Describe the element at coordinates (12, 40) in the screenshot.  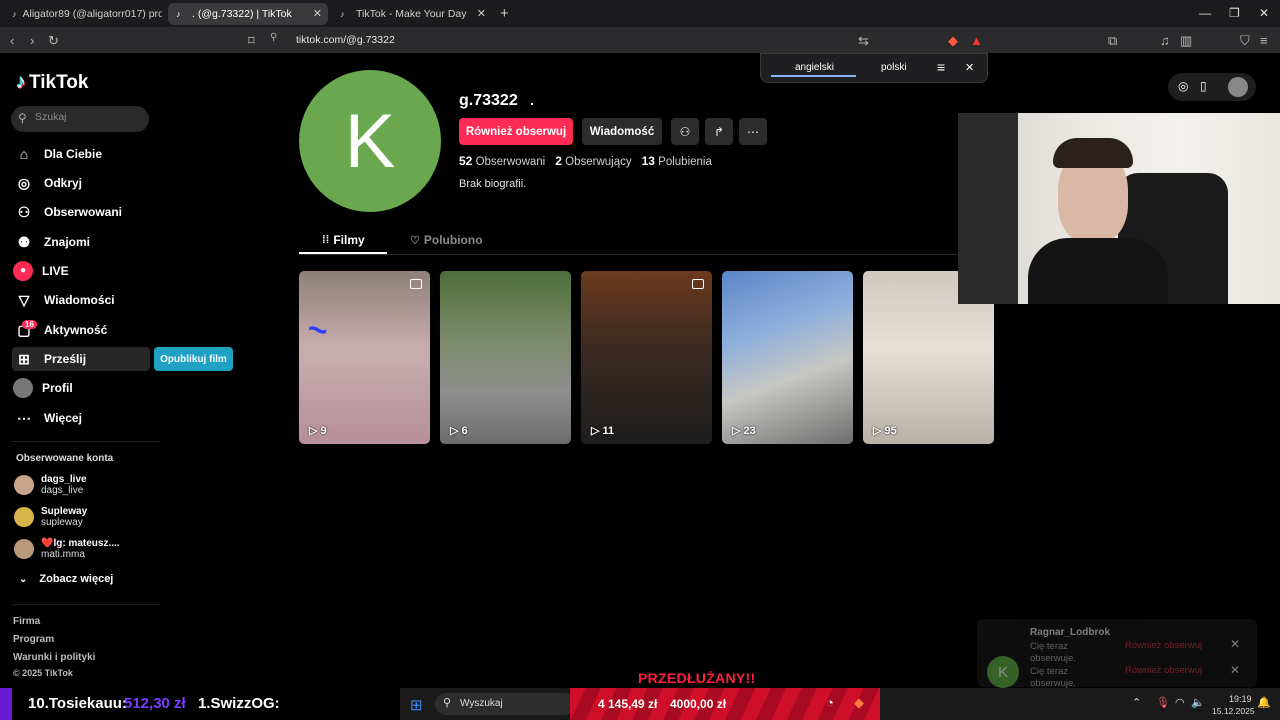
I see `back-icon: ‹` at that location.